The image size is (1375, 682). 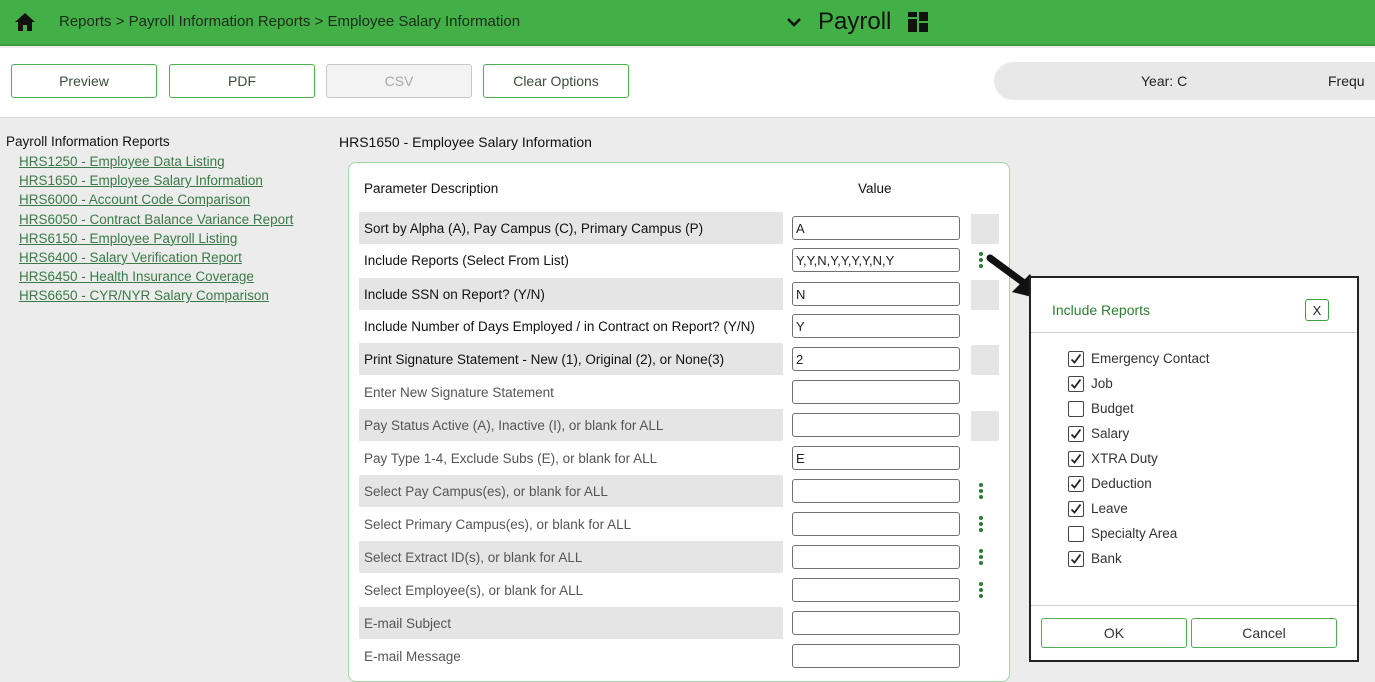 What do you see at coordinates (679, 392) in the screenshot?
I see `param-row-new-signature: Enter New Signature Statement` at bounding box center [679, 392].